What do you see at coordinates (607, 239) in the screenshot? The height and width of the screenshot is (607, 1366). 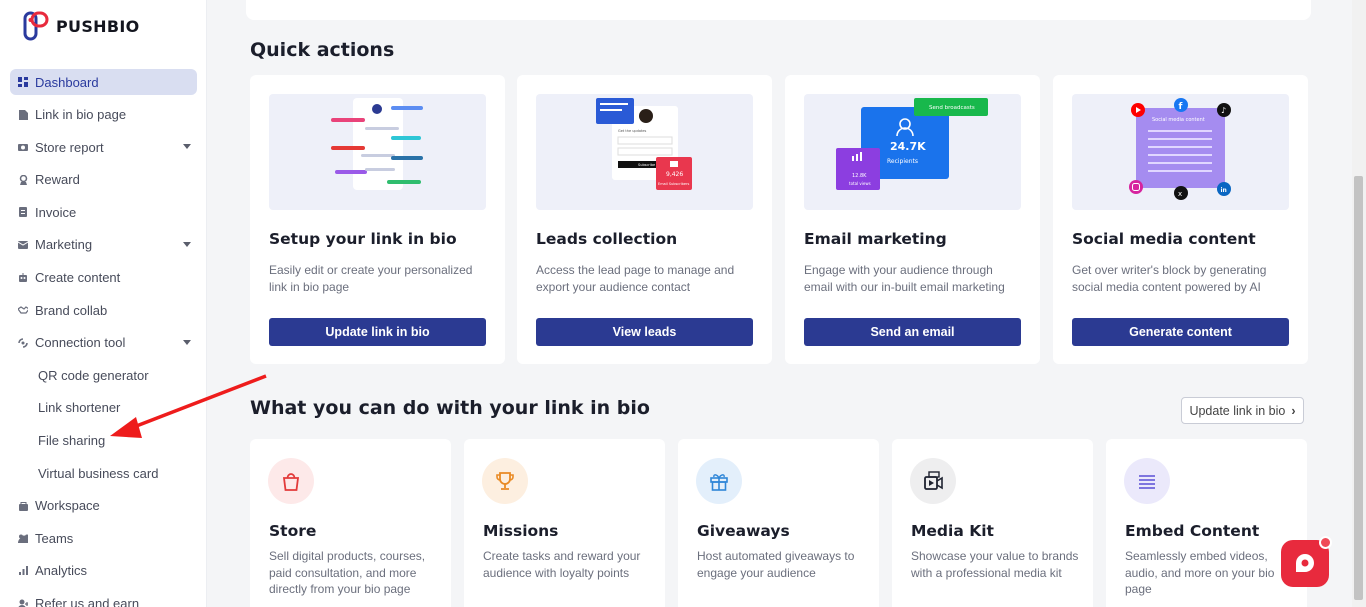 I see `card-title: Leads collection` at bounding box center [607, 239].